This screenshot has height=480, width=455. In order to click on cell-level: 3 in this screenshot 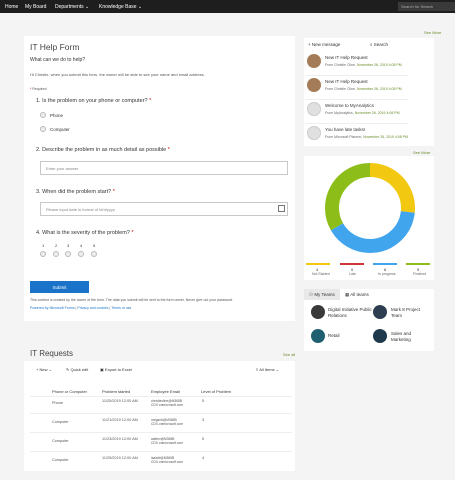, I will do `click(203, 420)`.